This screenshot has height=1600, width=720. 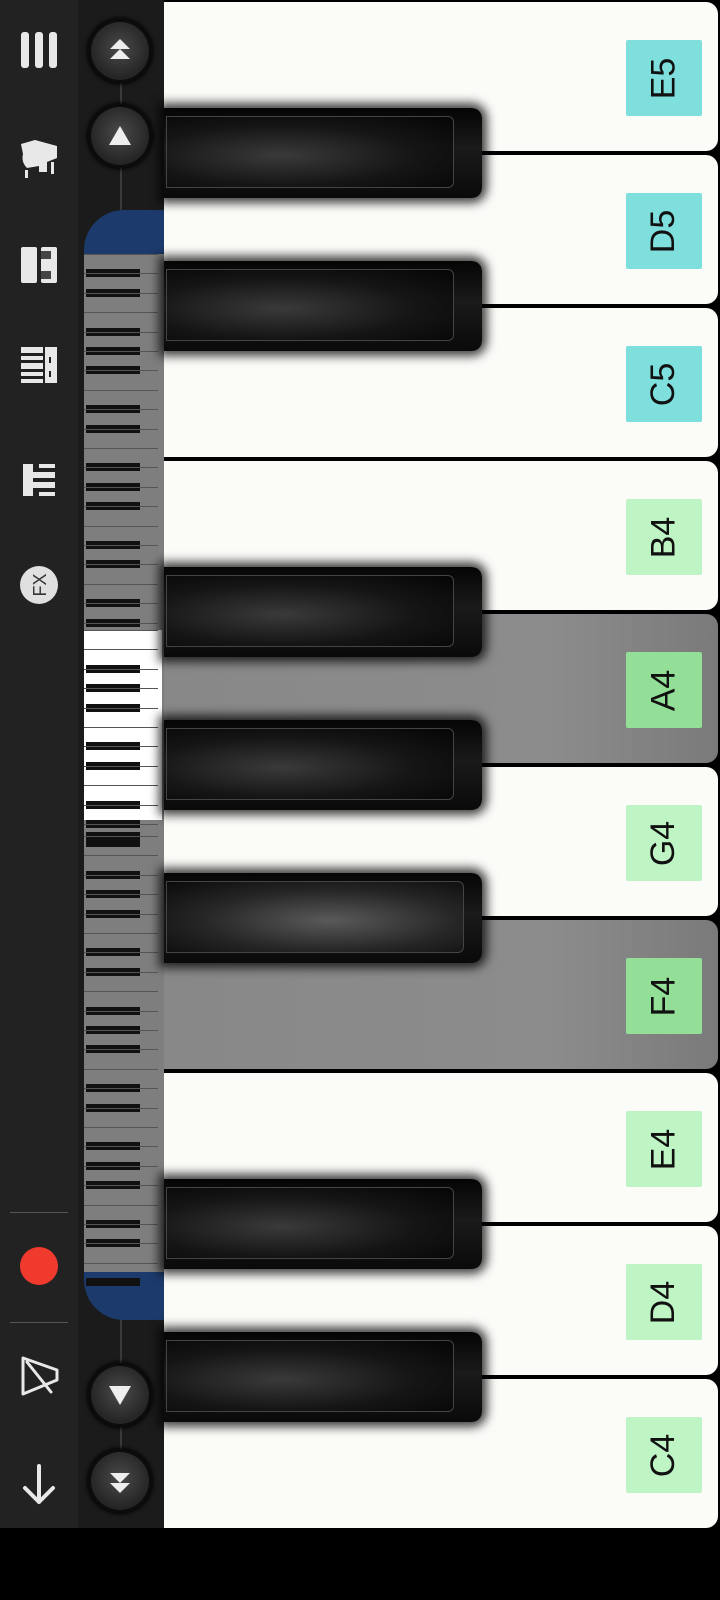 I want to click on dual-keyboard-icon, so click(x=39, y=265).